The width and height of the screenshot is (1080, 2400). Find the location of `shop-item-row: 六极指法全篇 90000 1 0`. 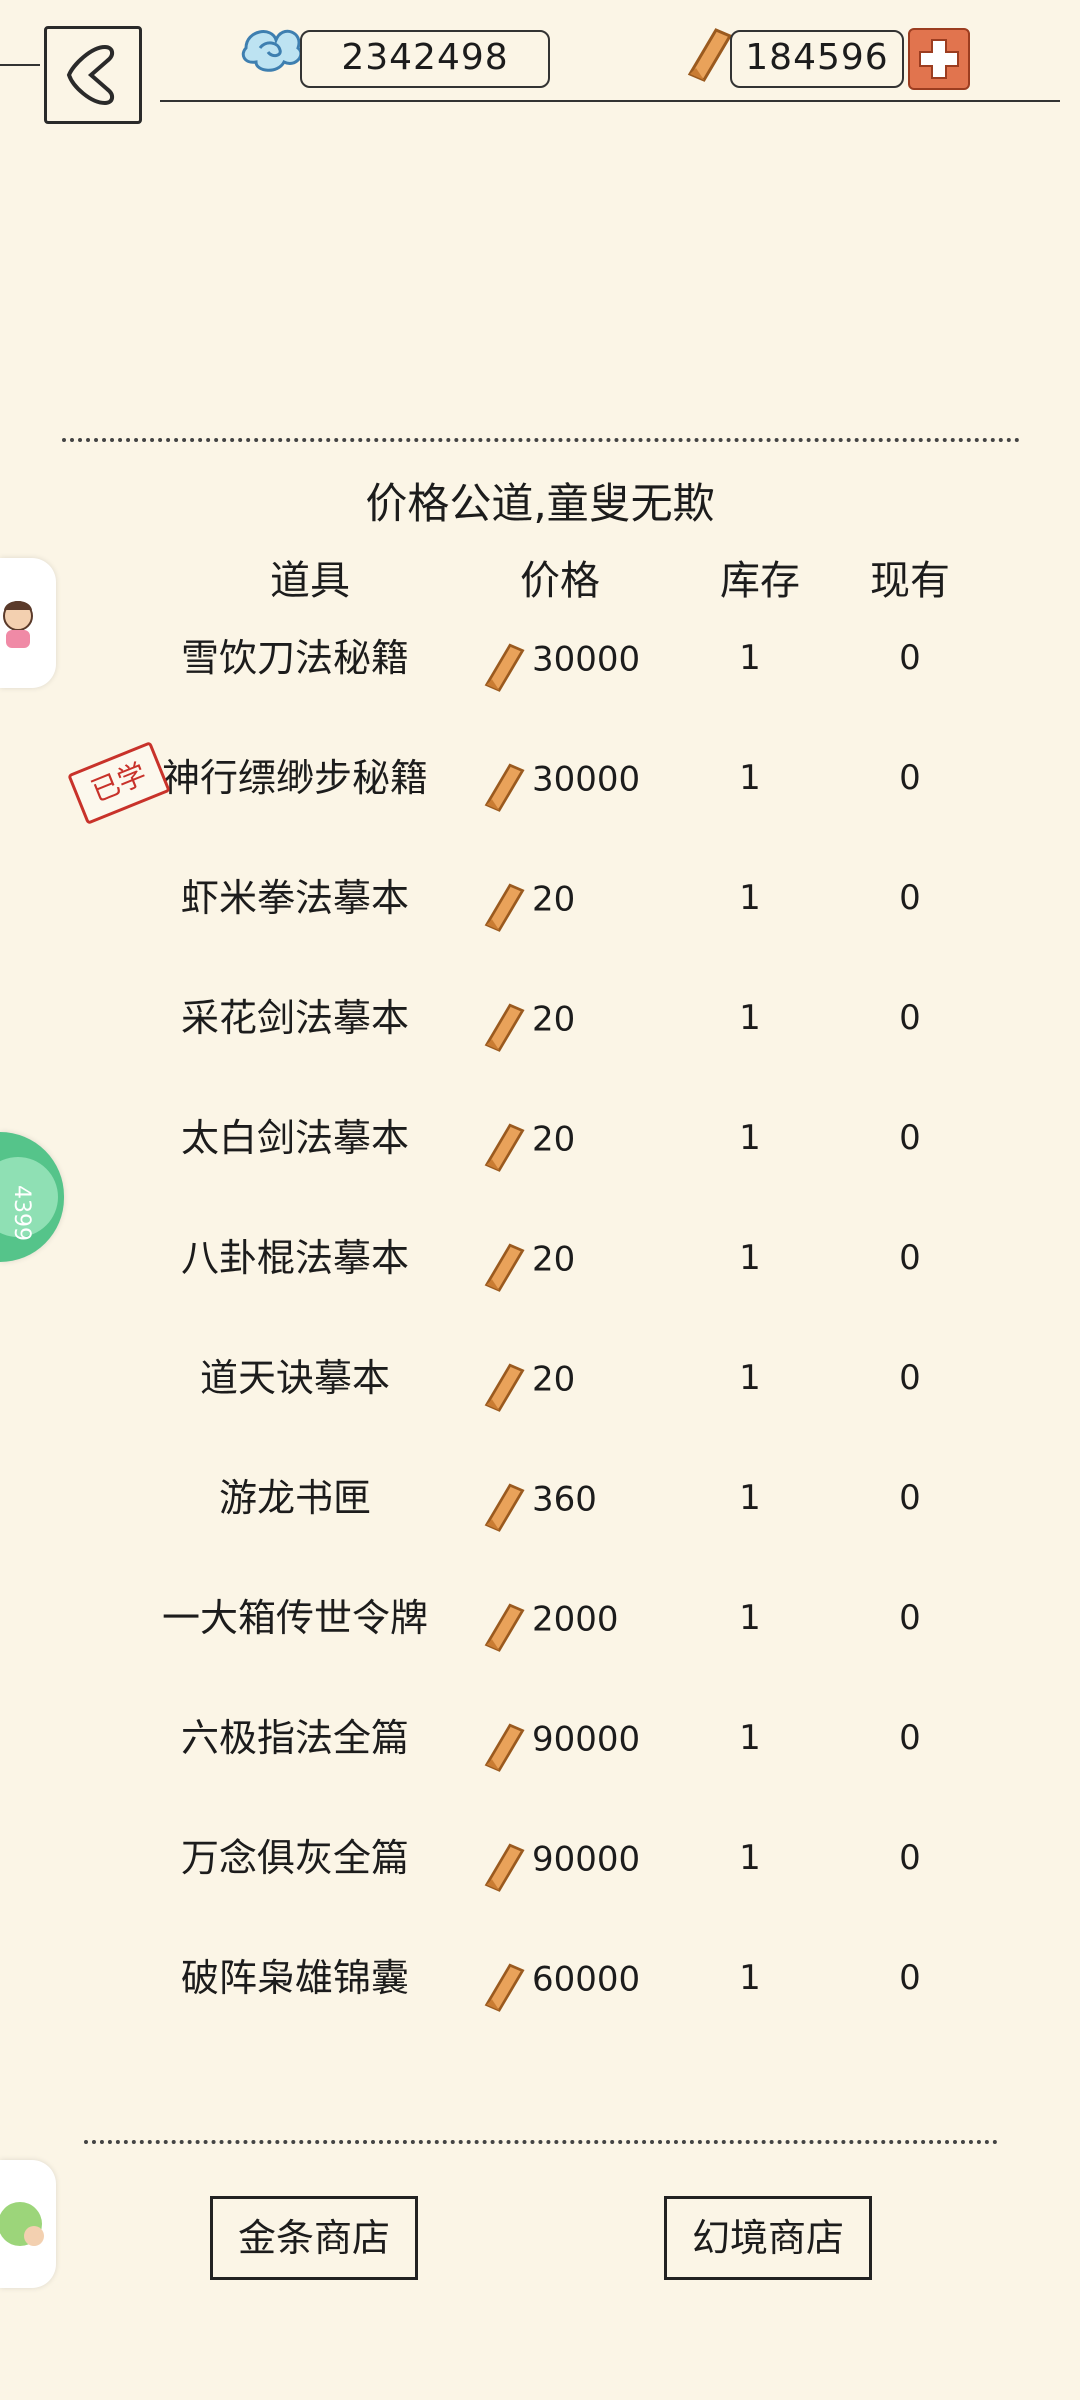

shop-item-row: 六极指法全篇 90000 1 0 is located at coordinates (540, 1738).